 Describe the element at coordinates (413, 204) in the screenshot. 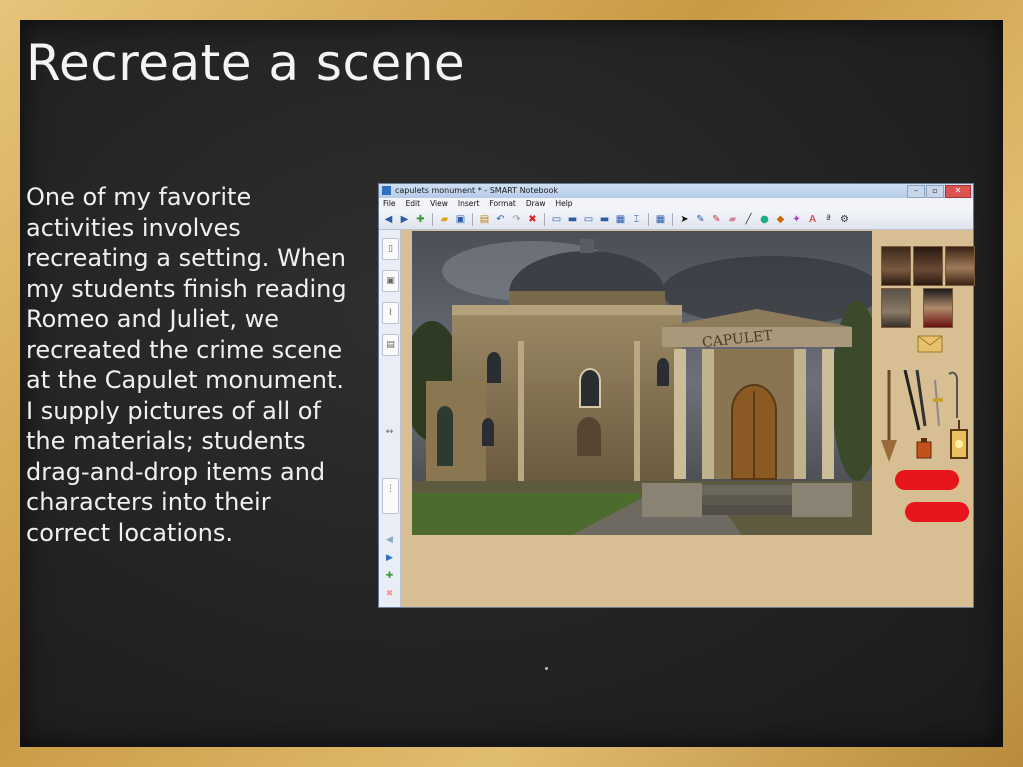

I see `menu-edit: Edit` at that location.